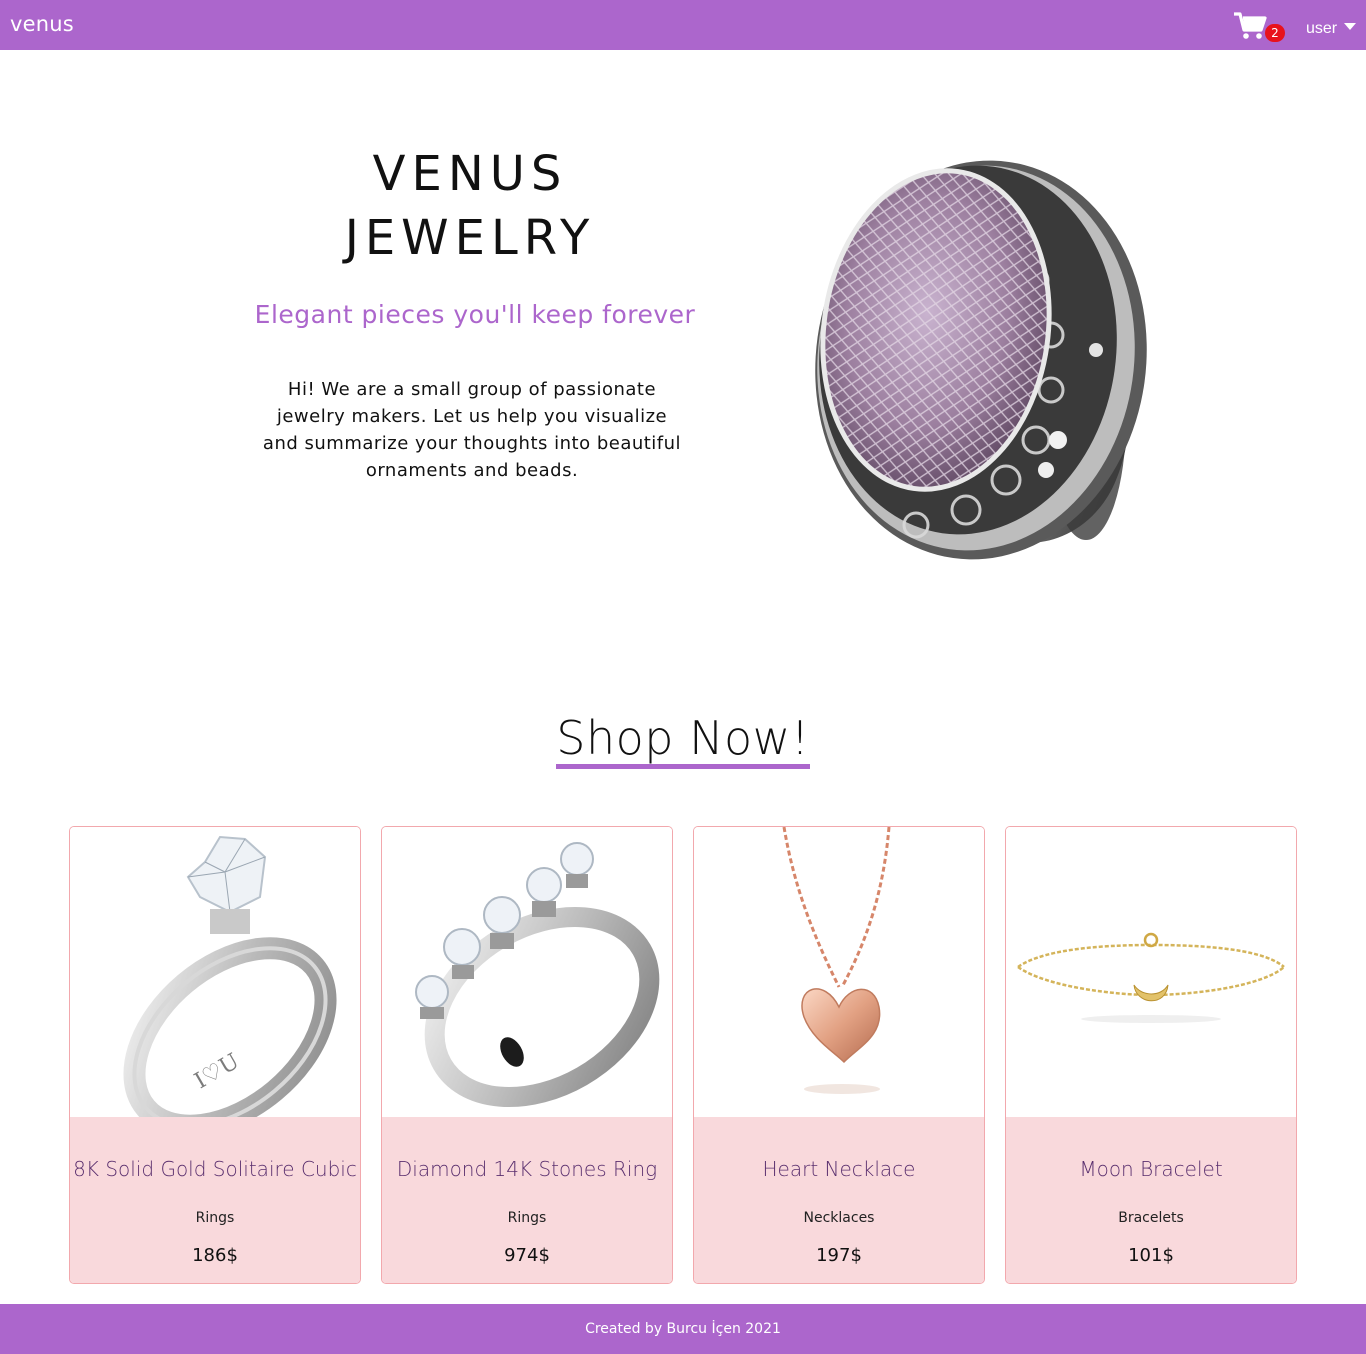 Image resolution: width=1366 pixels, height=1354 pixels. I want to click on hero-tagline: Elegant pieces you'll keep forever, so click(475, 314).